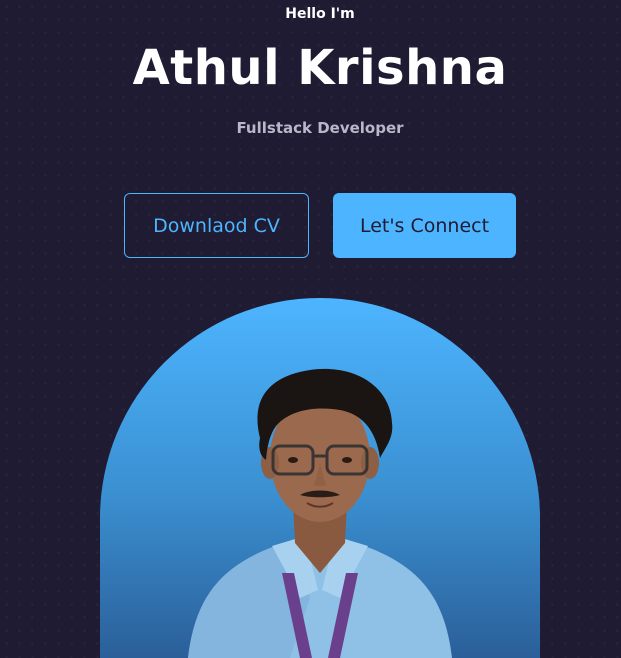  What do you see at coordinates (320, 68) in the screenshot?
I see `hero-name: Athul Krishna` at bounding box center [320, 68].